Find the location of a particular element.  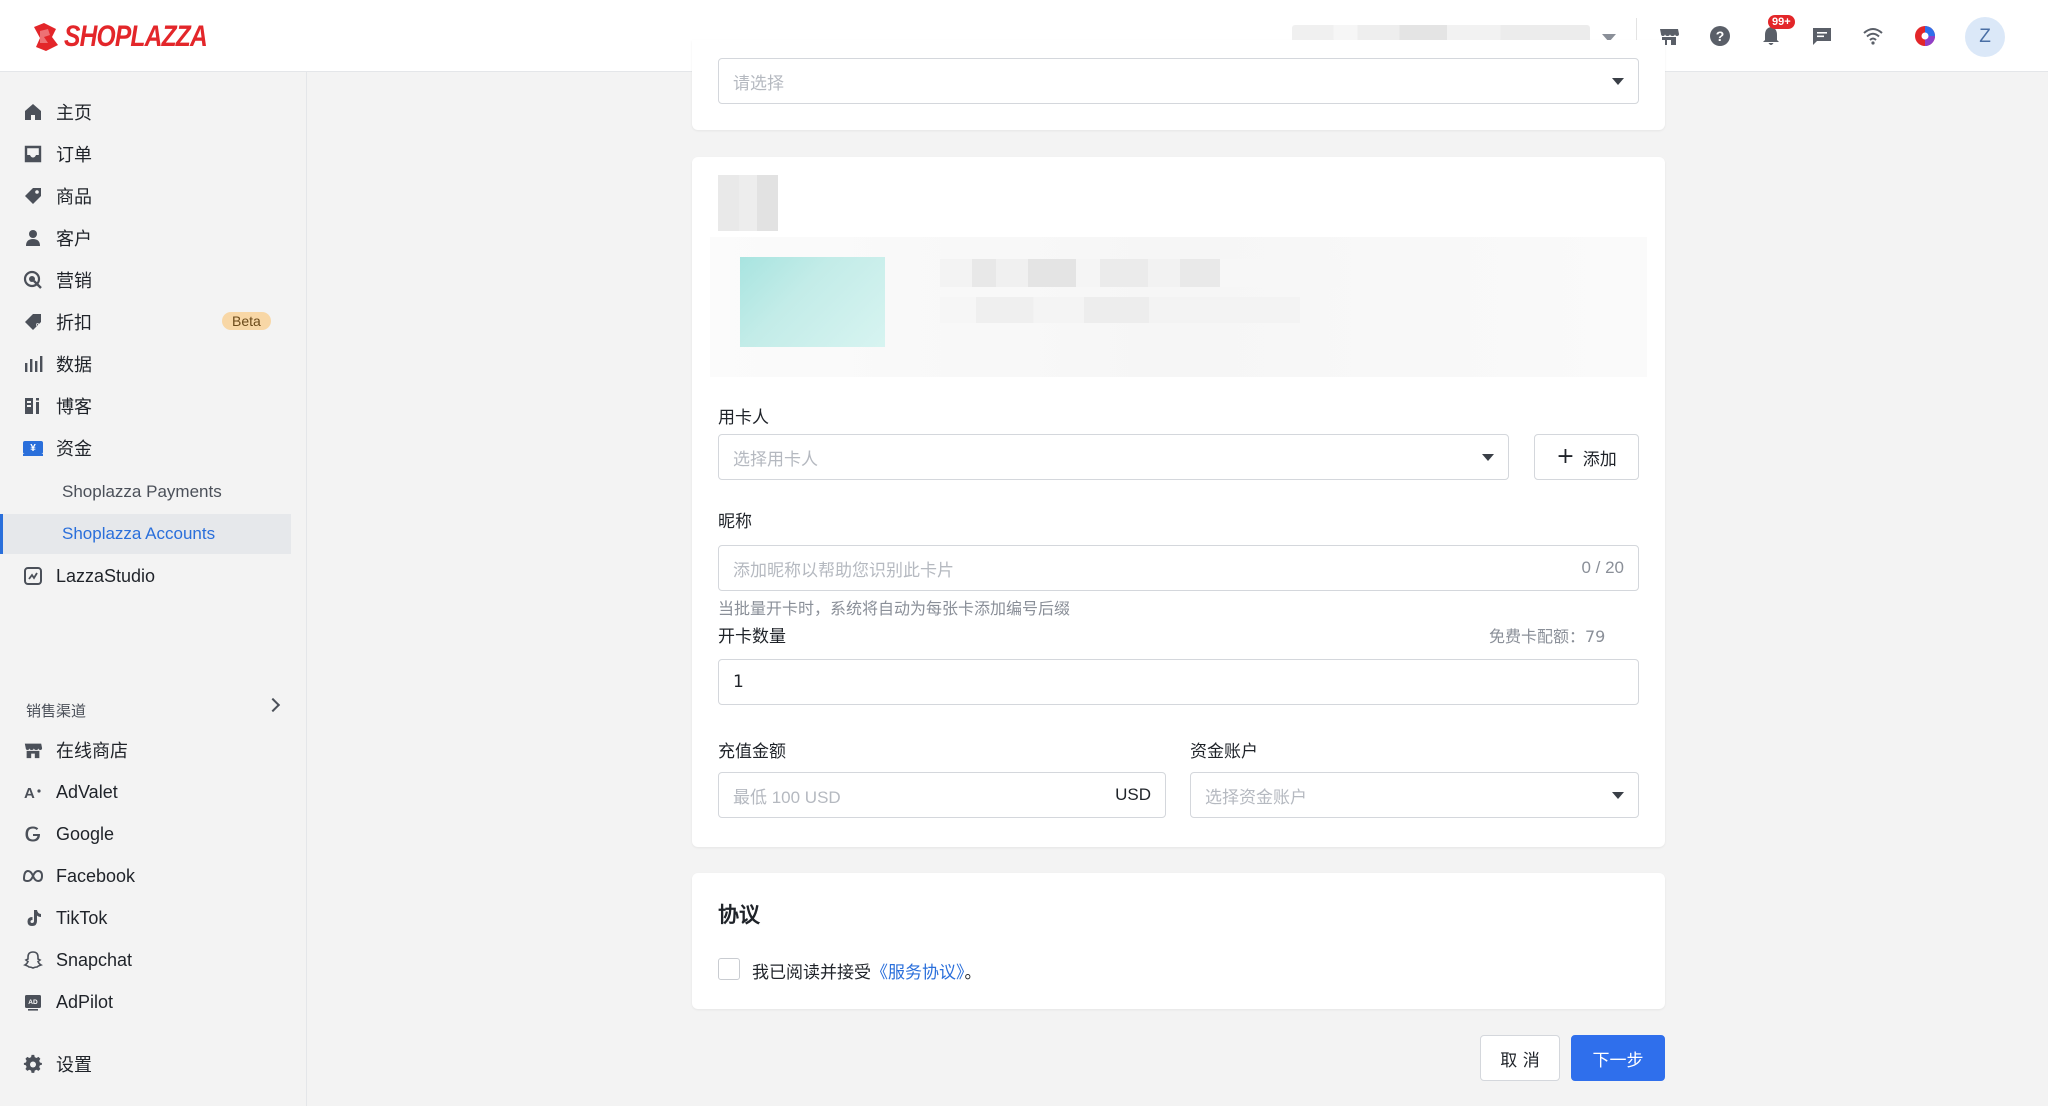

sidebar-channel-advalet: A AdValet is located at coordinates (145, 792).